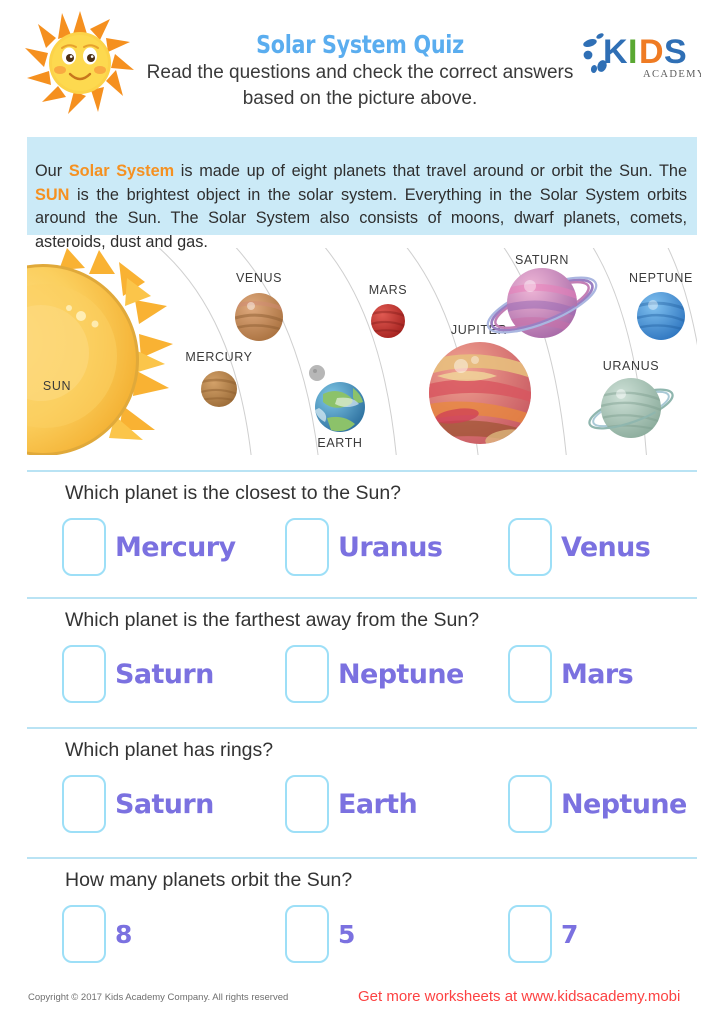  I want to click on question-block-4: How many planets orbit the Sun? 8 5 7, so click(362, 921).